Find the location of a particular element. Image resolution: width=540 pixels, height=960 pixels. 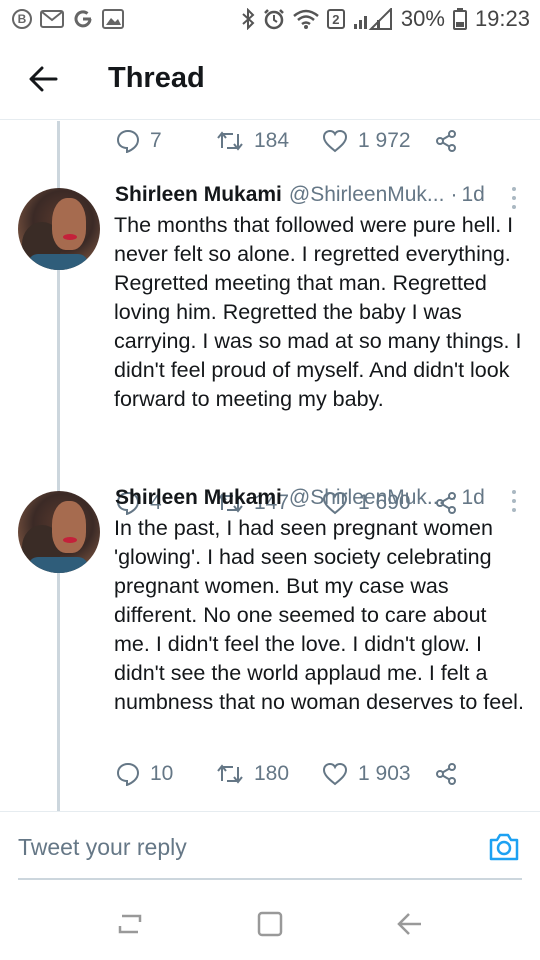

app-bar: Thread is located at coordinates (270, 79).